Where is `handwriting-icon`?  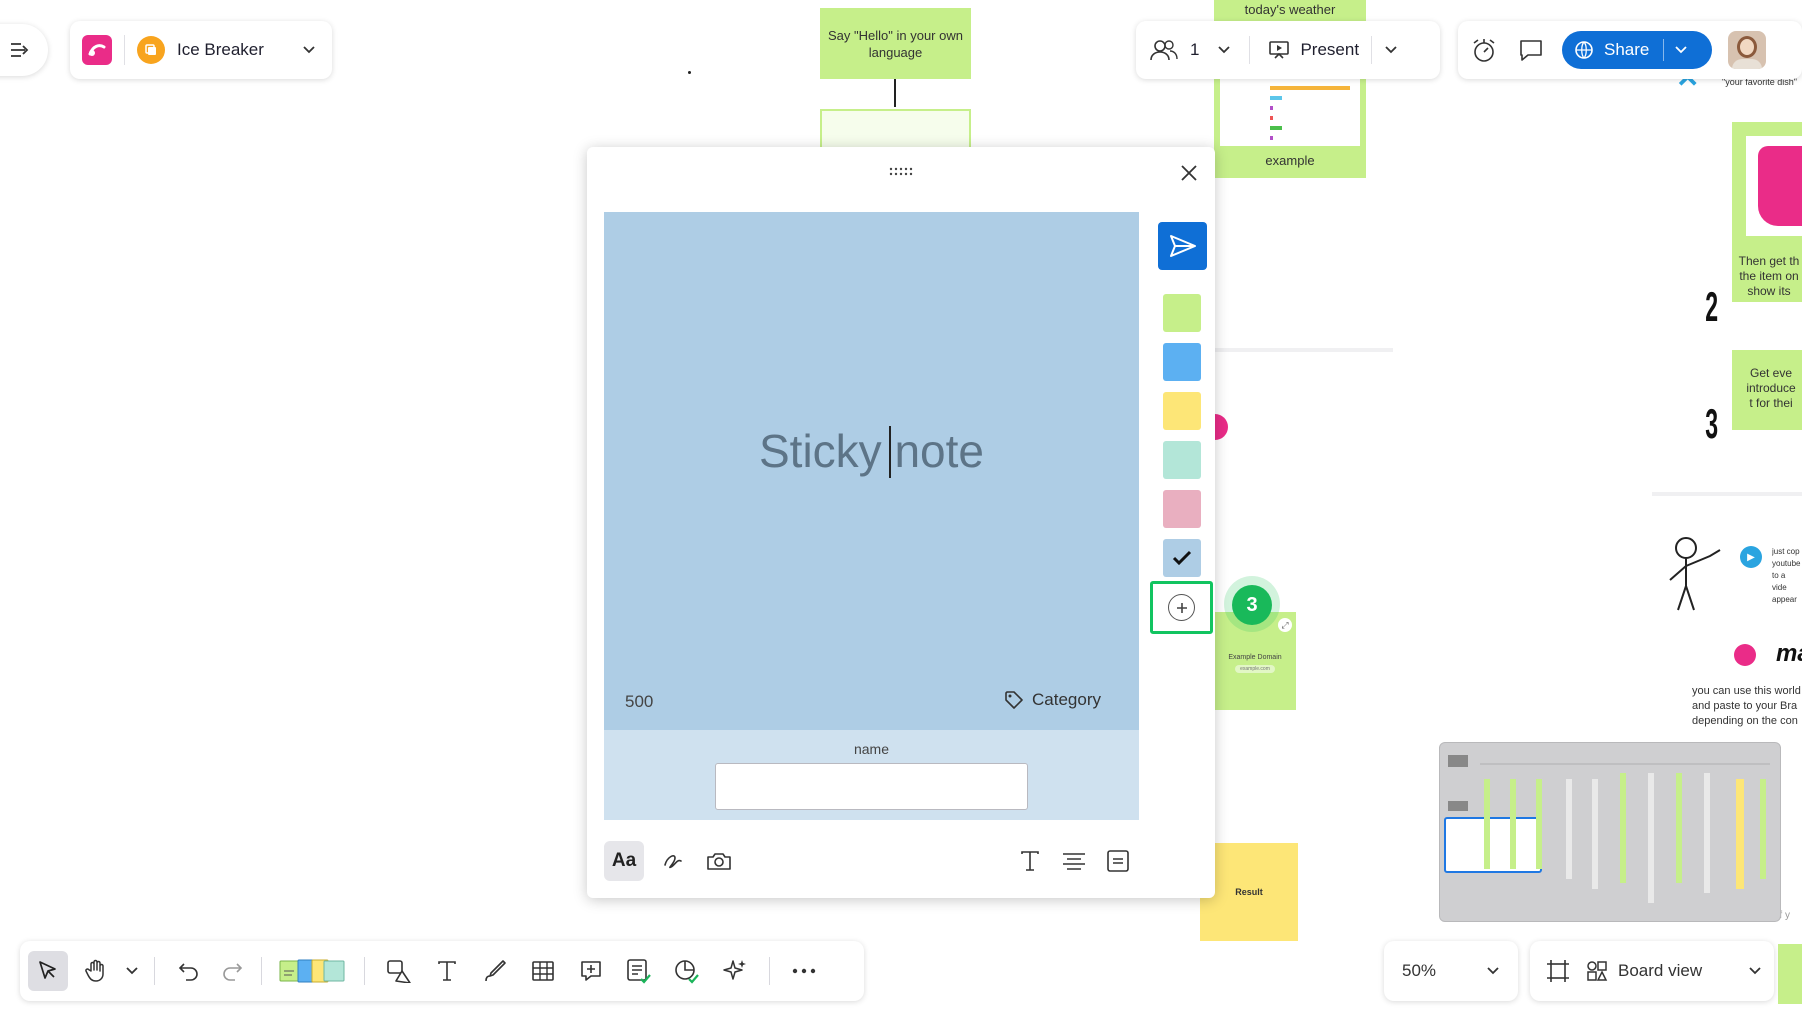 handwriting-icon is located at coordinates (673, 861).